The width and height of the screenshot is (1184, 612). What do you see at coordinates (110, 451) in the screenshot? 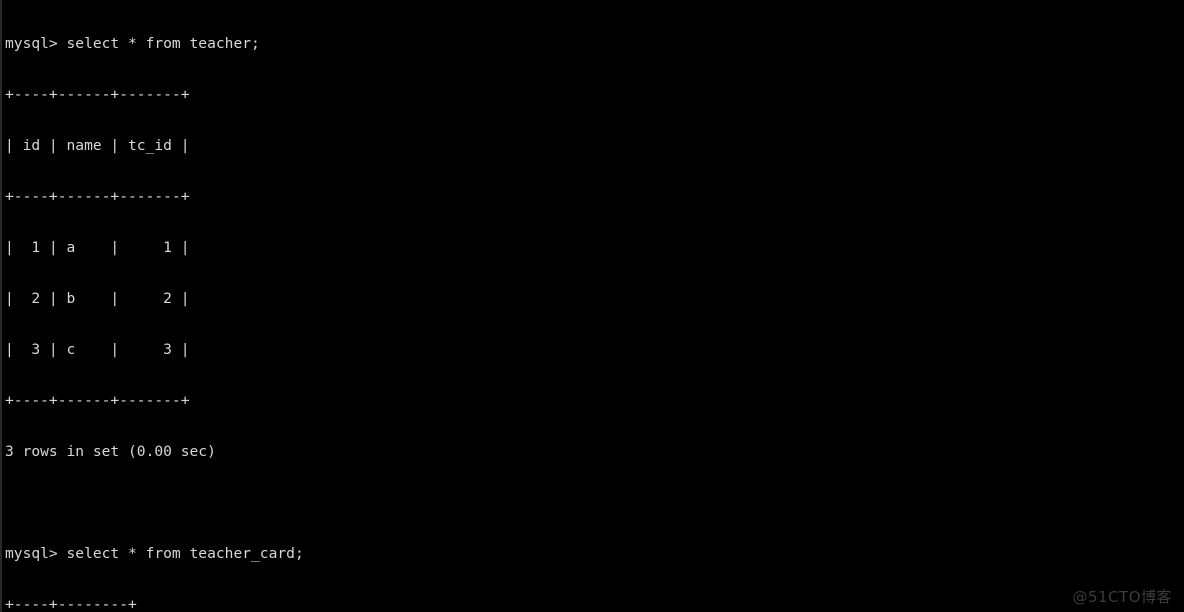
I see `terminal-line: 3 rows in set (0.00 sec)` at bounding box center [110, 451].